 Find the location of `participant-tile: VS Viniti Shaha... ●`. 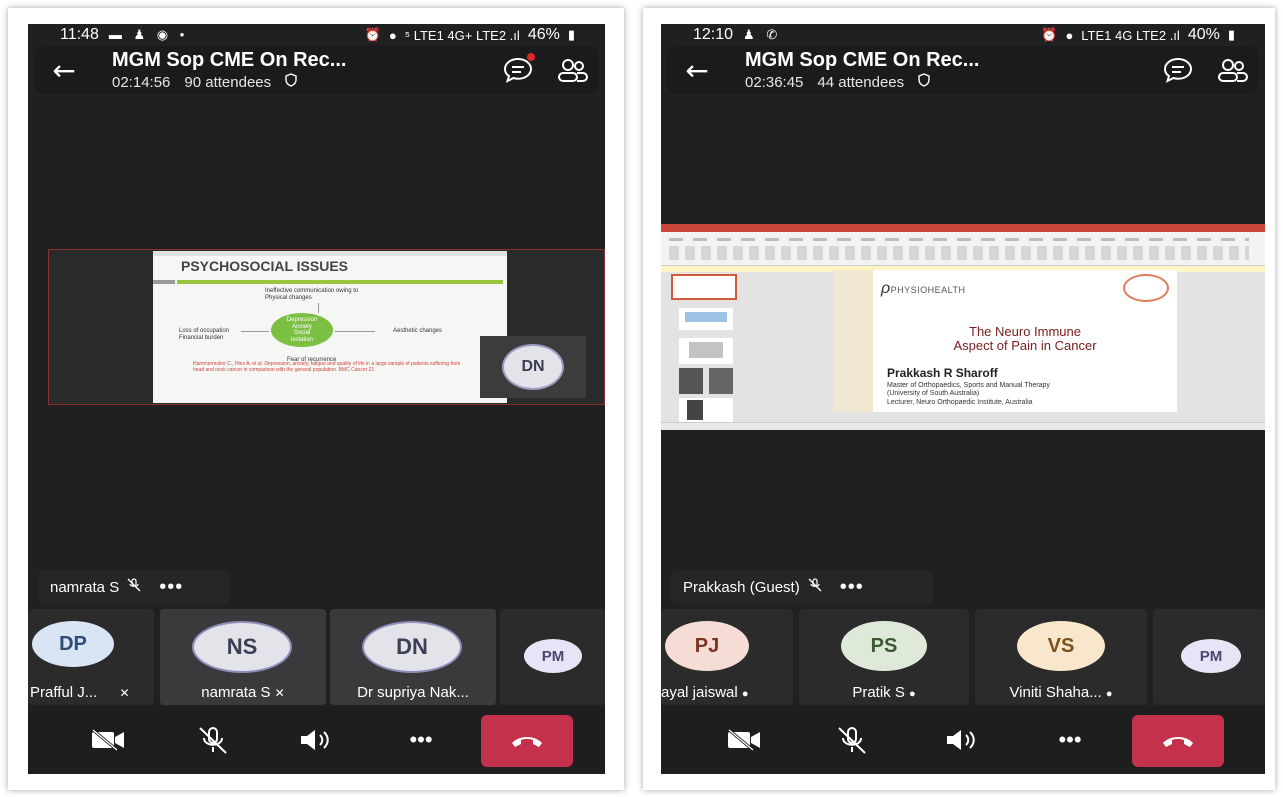

participant-tile: VS Viniti Shaha... ● is located at coordinates (1061, 657).